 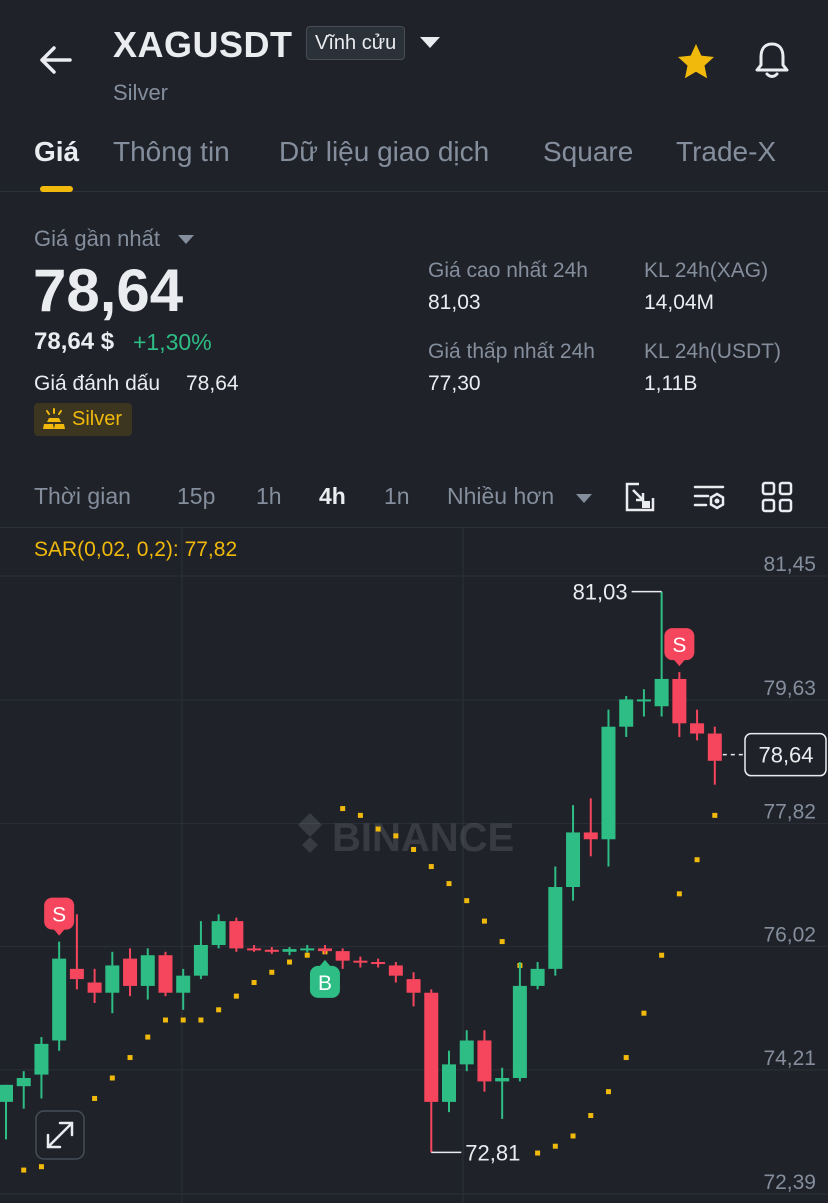 What do you see at coordinates (56, 189) in the screenshot?
I see `active-tab-indicator` at bounding box center [56, 189].